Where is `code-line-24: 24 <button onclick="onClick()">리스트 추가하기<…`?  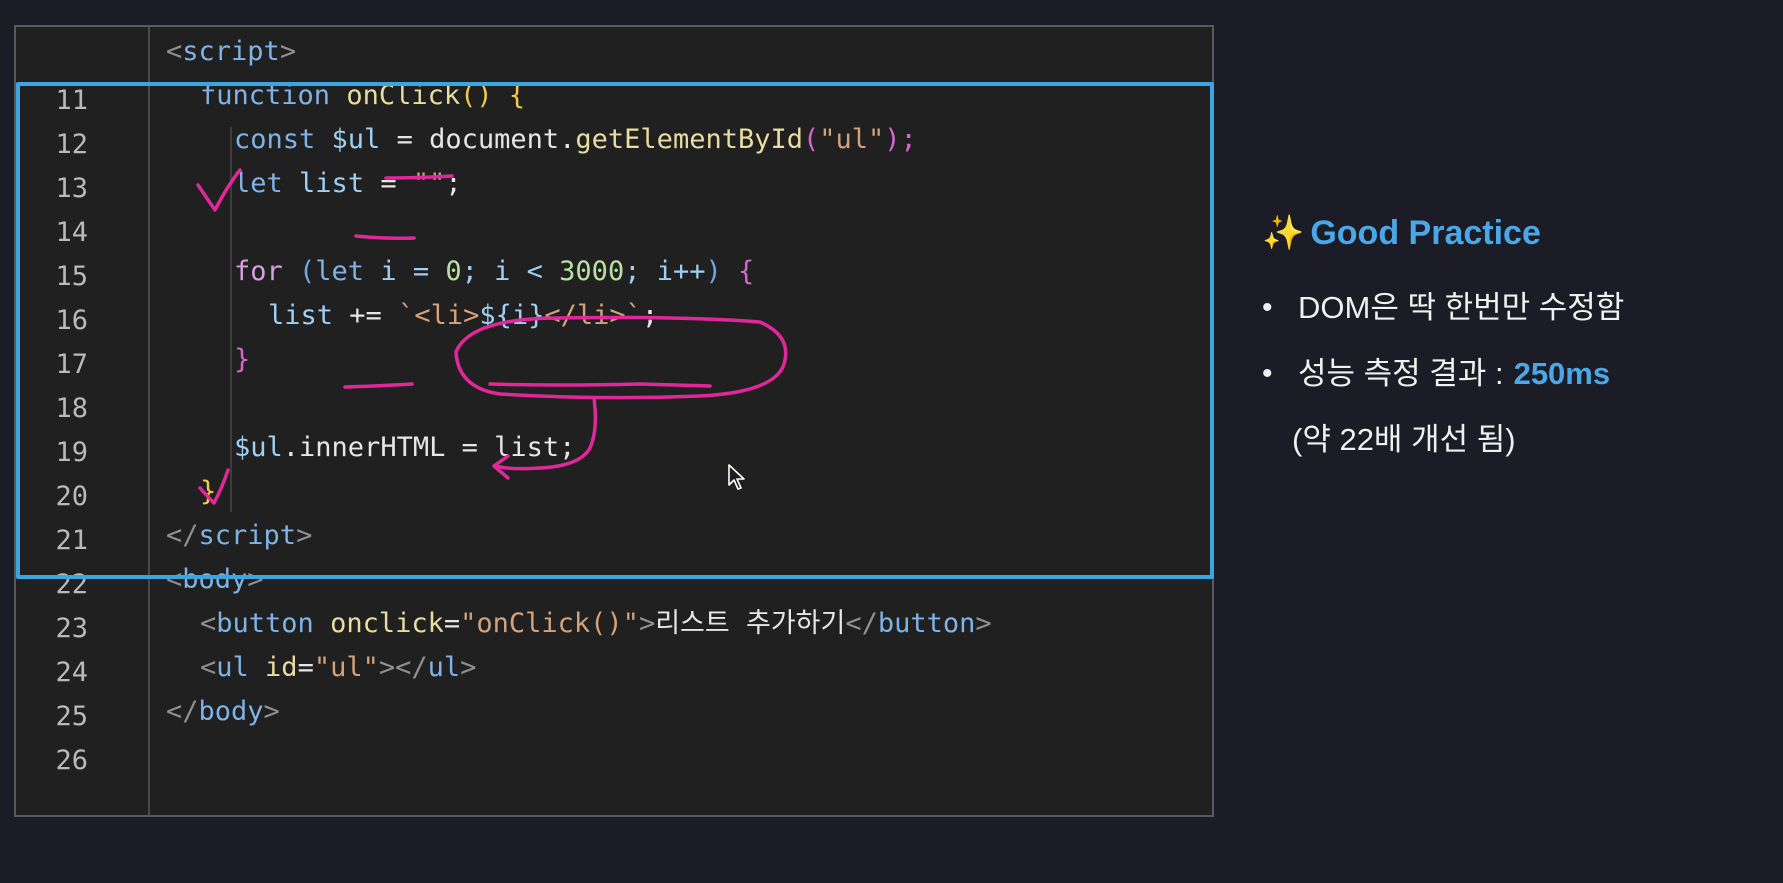 code-line-24: 24 <button onclick="onClick()">리스트 추가하기<… is located at coordinates (614, 643).